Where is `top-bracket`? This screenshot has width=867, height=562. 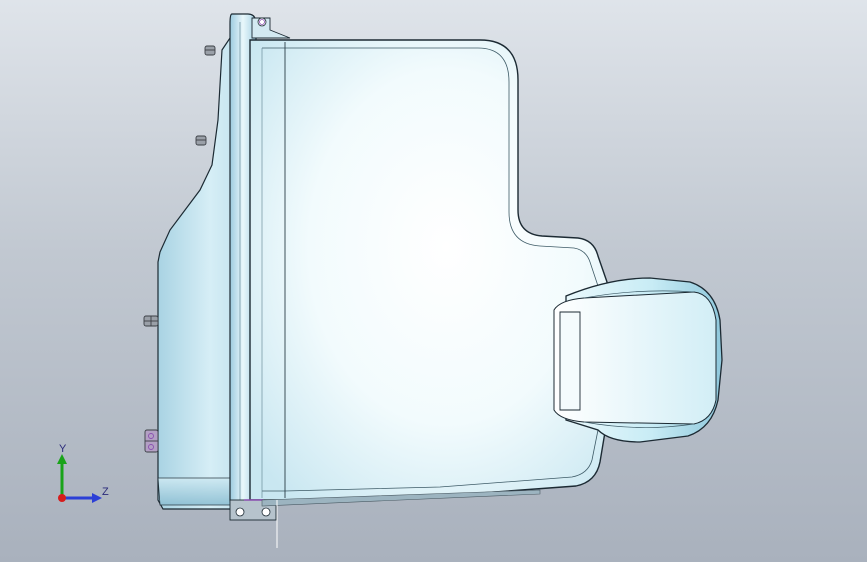 top-bracket is located at coordinates (271, 28).